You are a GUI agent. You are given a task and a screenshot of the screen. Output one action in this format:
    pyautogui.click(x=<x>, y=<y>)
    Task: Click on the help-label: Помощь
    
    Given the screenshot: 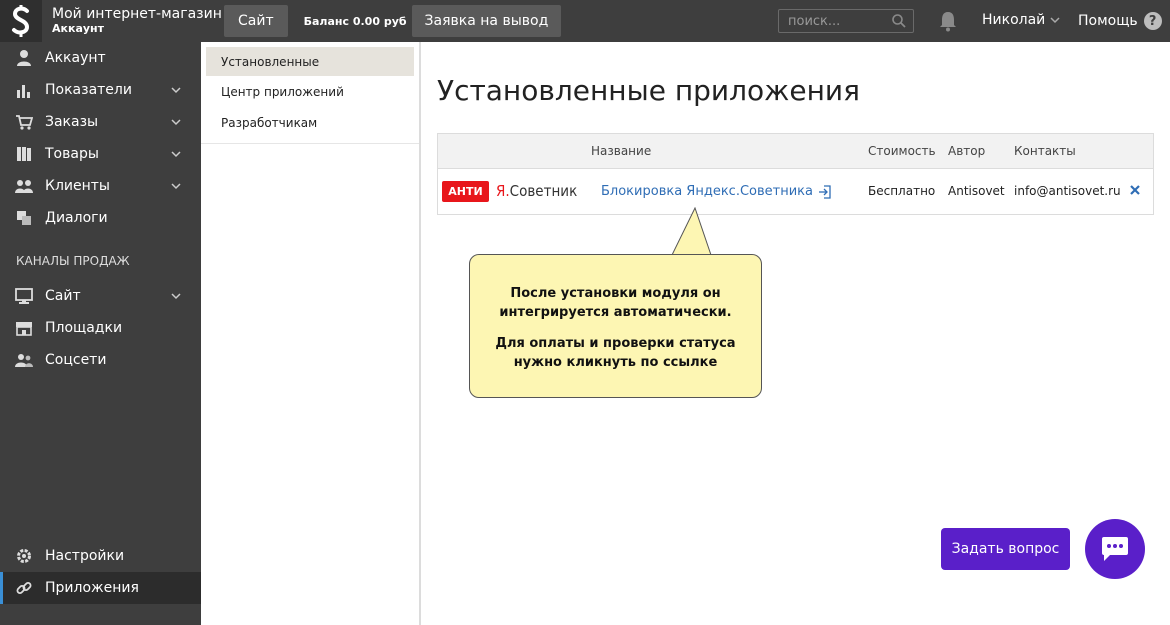 What is the action you would take?
    pyautogui.click(x=1108, y=21)
    